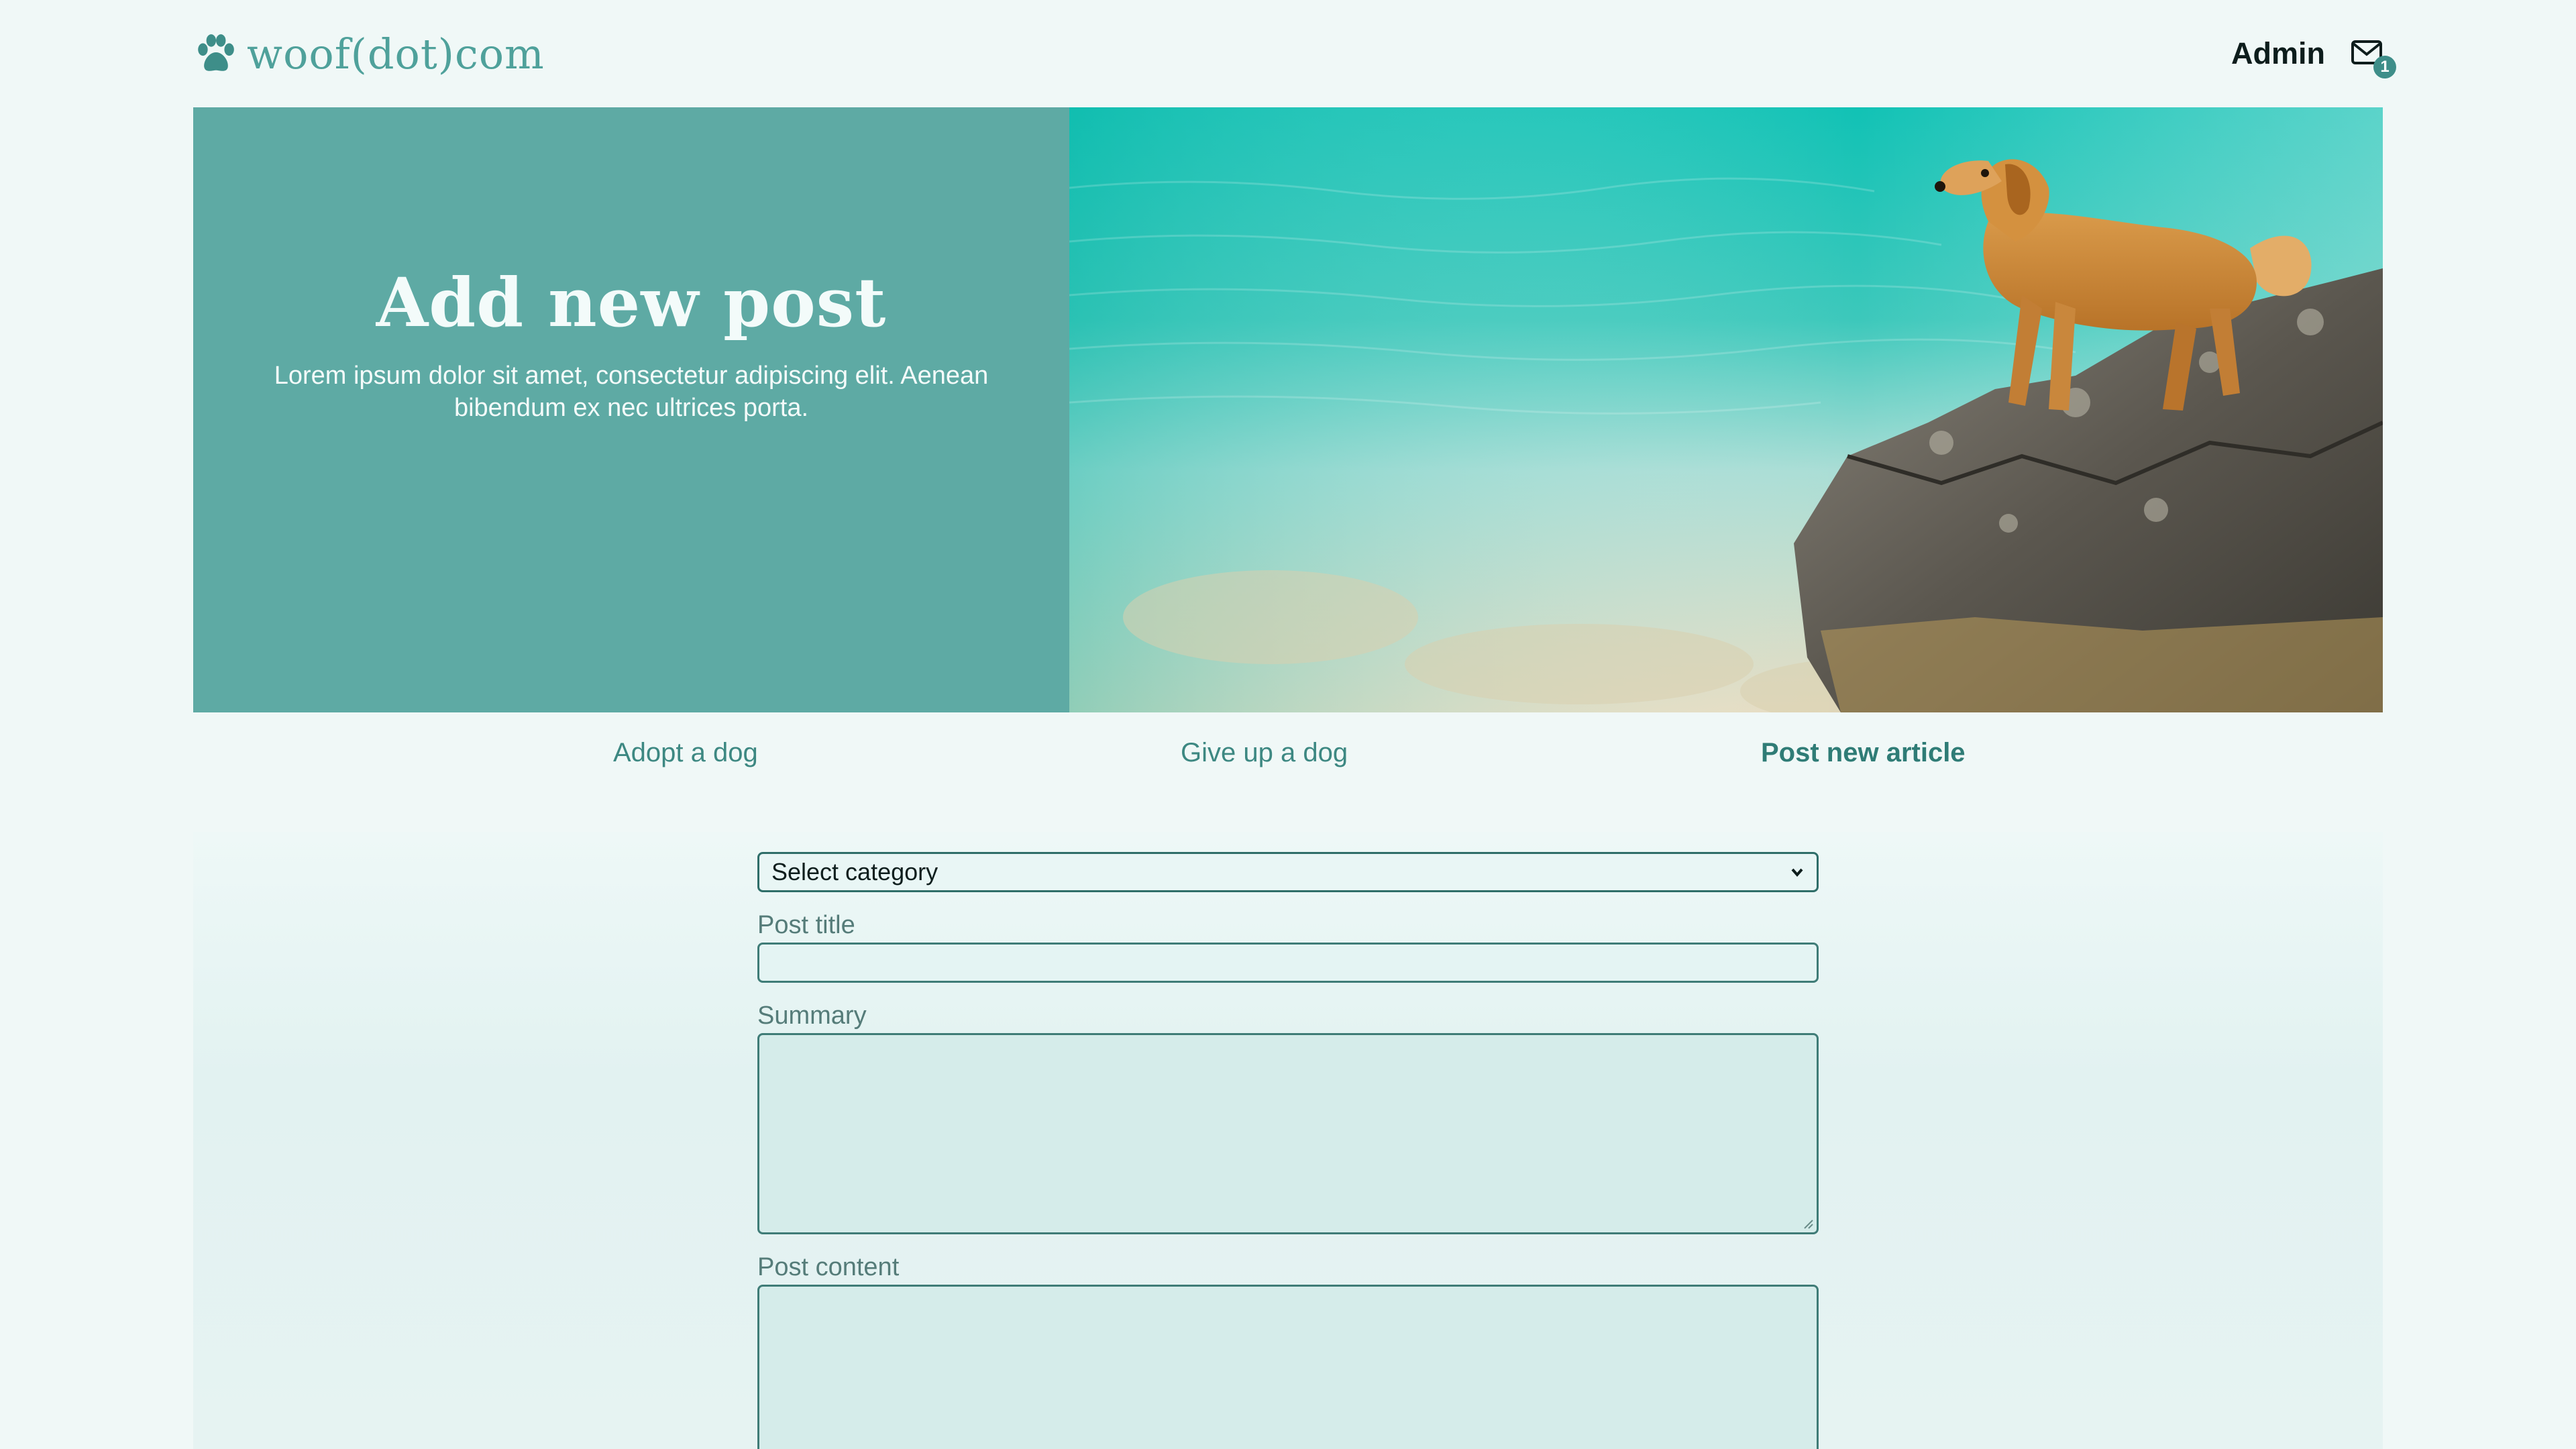  What do you see at coordinates (812, 1016) in the screenshot?
I see `summary-label: Summary` at bounding box center [812, 1016].